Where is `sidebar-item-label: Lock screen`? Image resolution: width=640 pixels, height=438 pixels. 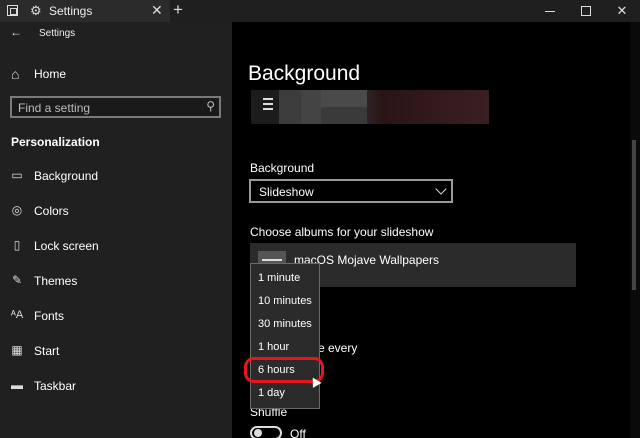 sidebar-item-label: Lock screen is located at coordinates (66, 246).